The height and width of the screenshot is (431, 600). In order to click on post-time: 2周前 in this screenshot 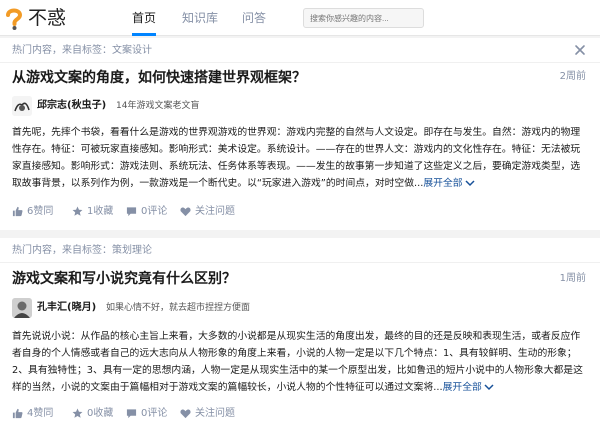, I will do `click(572, 76)`.